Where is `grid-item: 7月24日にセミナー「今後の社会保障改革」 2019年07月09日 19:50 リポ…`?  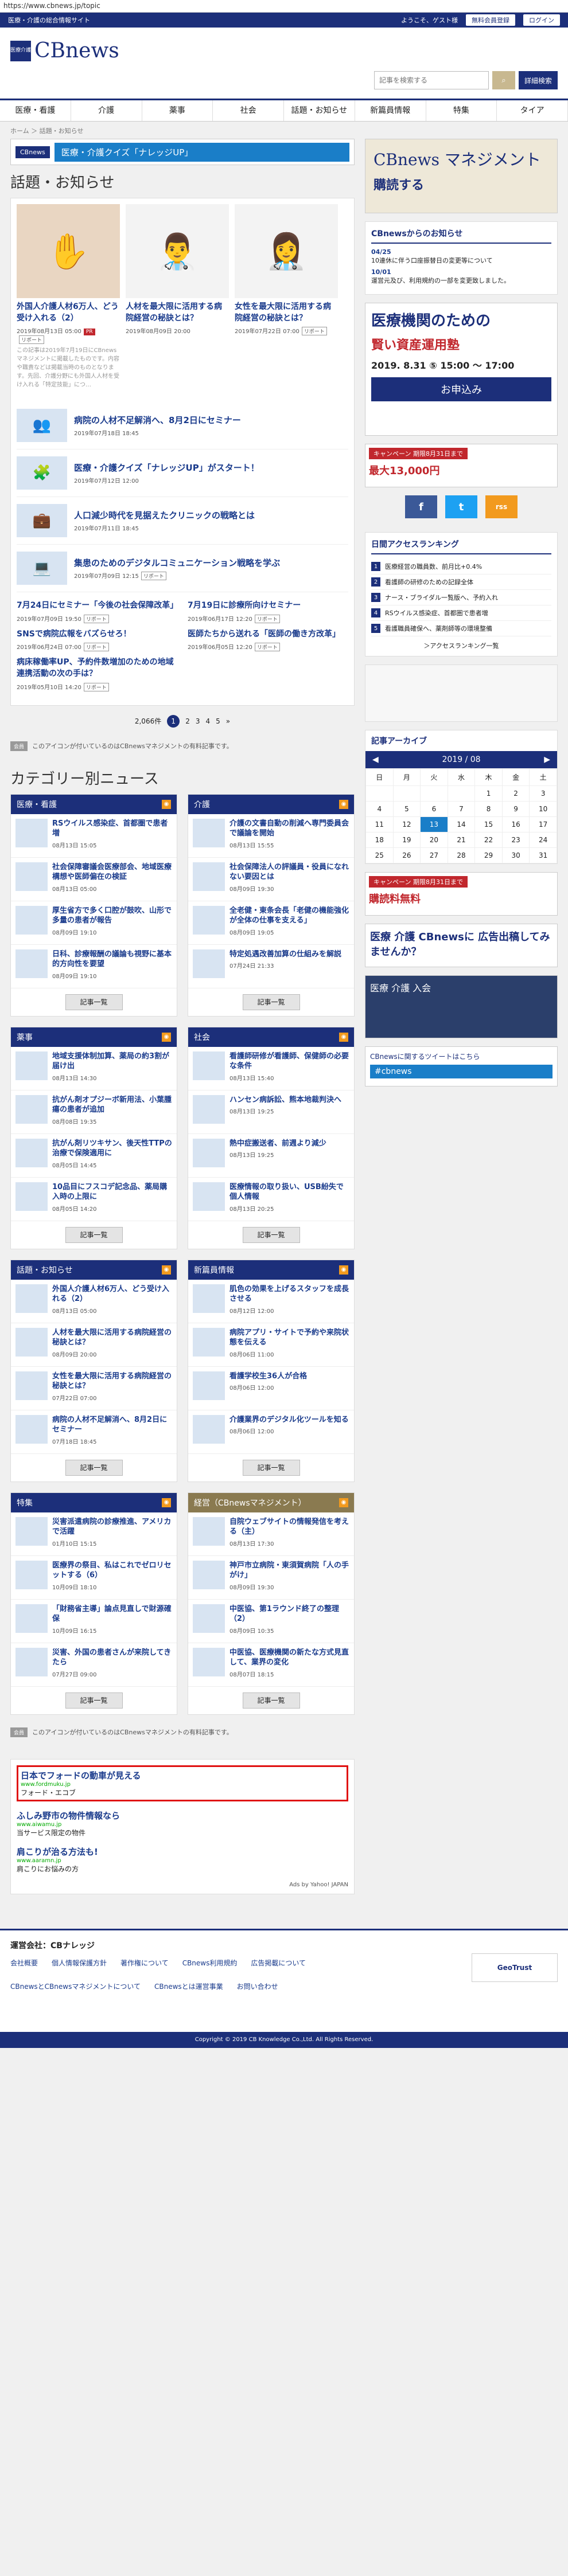 grid-item: 7月24日にセミナー「今後の社会保障改革」 2019年07月09日 19:50 リポ… is located at coordinates (97, 611).